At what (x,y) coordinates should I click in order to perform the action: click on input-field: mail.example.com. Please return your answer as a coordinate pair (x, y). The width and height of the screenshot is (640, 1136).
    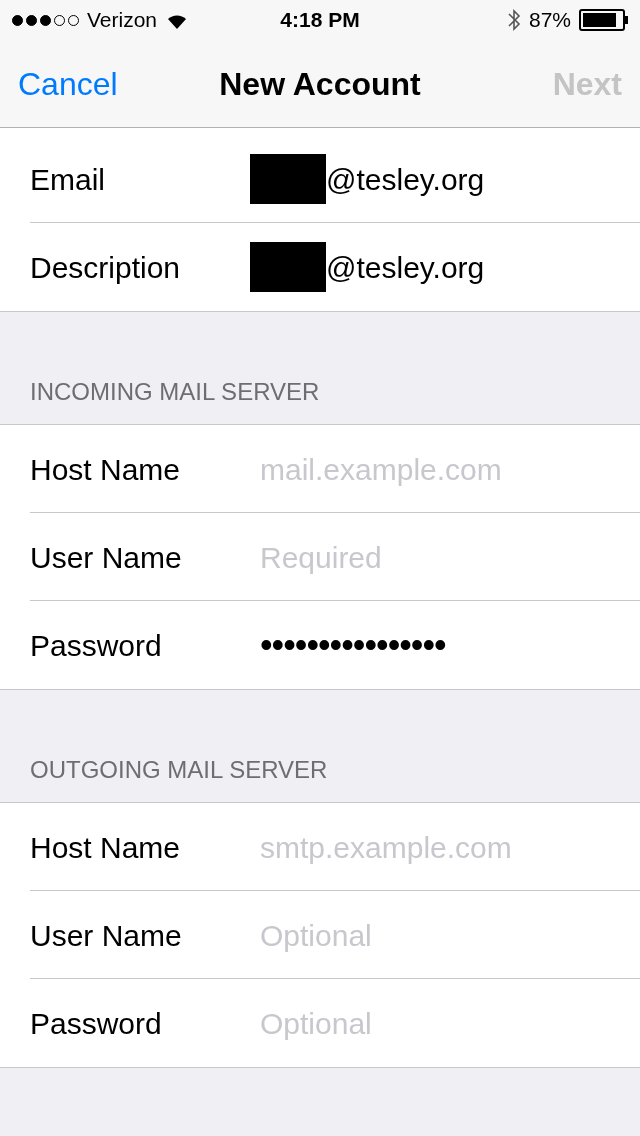
    Looking at the image, I should click on (442, 469).